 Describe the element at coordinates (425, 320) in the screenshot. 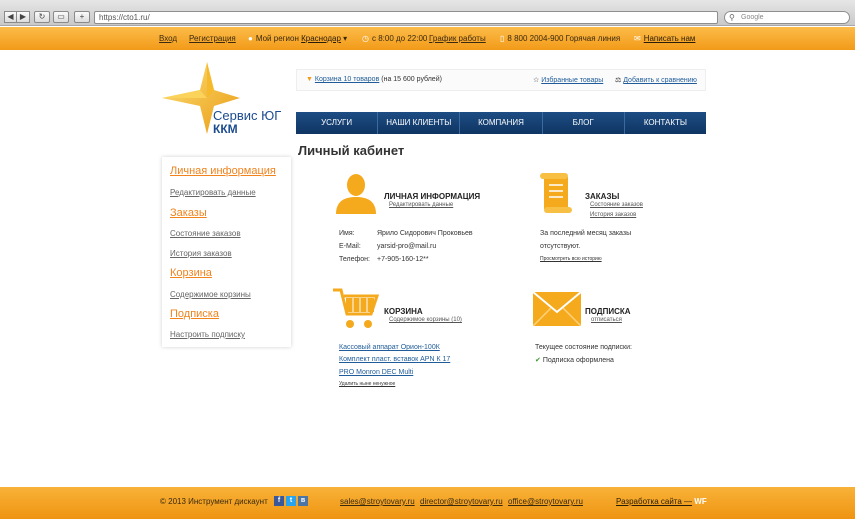

I see `cart-contents-link: Содержимое корзины (10)` at that location.